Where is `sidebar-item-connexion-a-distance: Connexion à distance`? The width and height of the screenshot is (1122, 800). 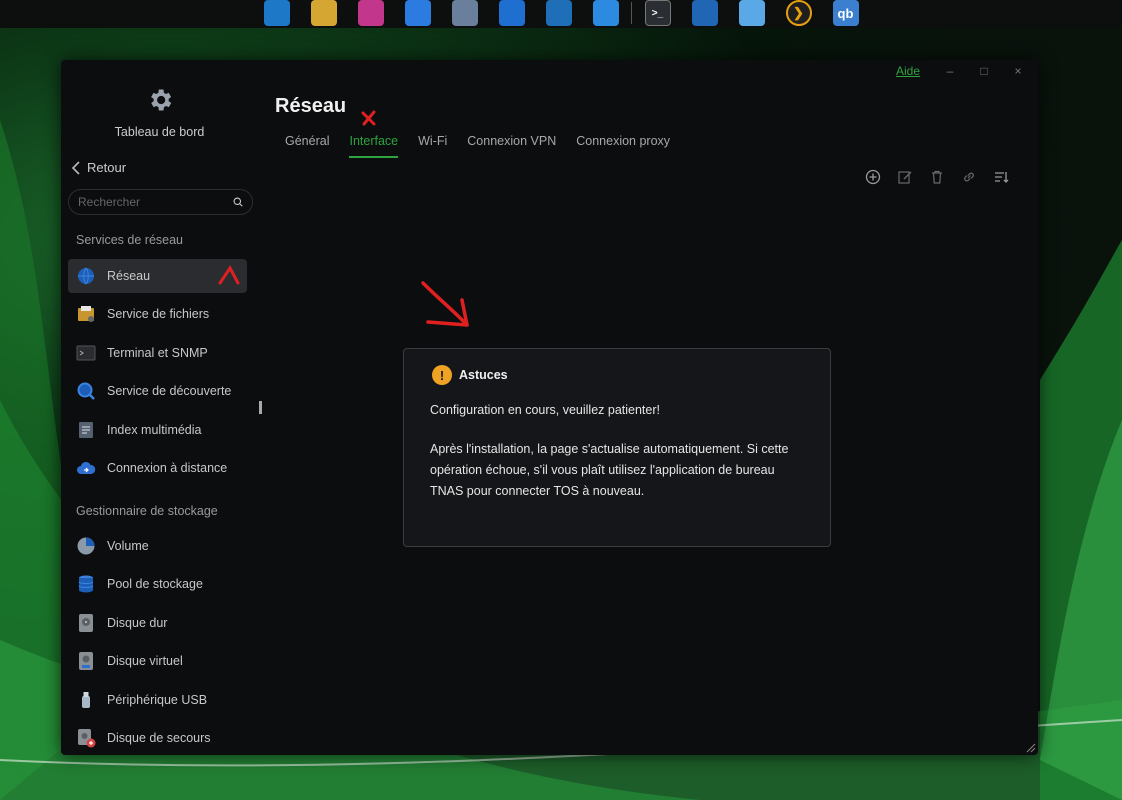
sidebar-item-connexion-a-distance: Connexion à distance is located at coordinates (157, 468).